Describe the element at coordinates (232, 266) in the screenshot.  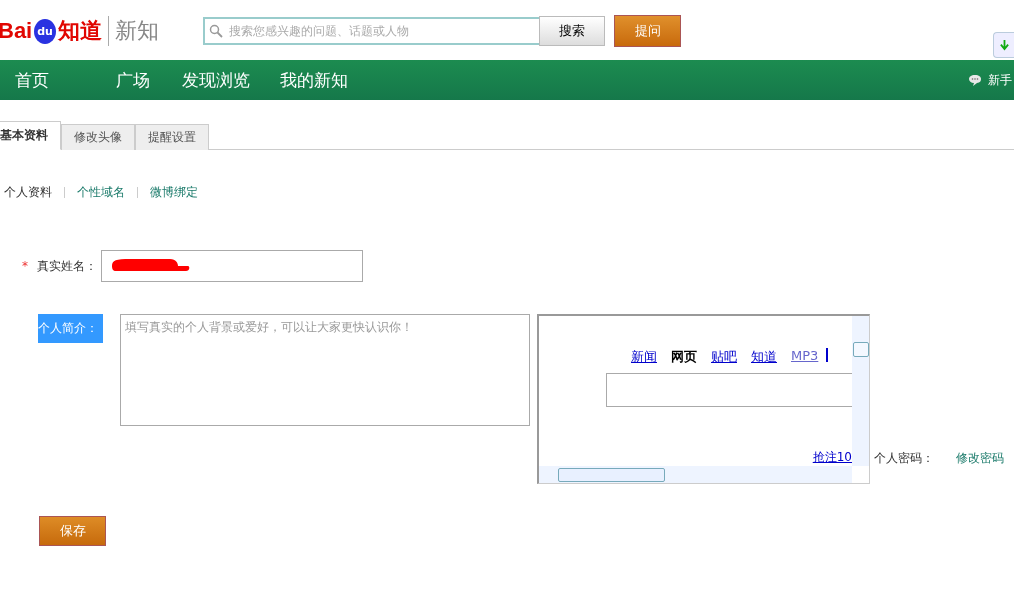
I see `name-field` at that location.